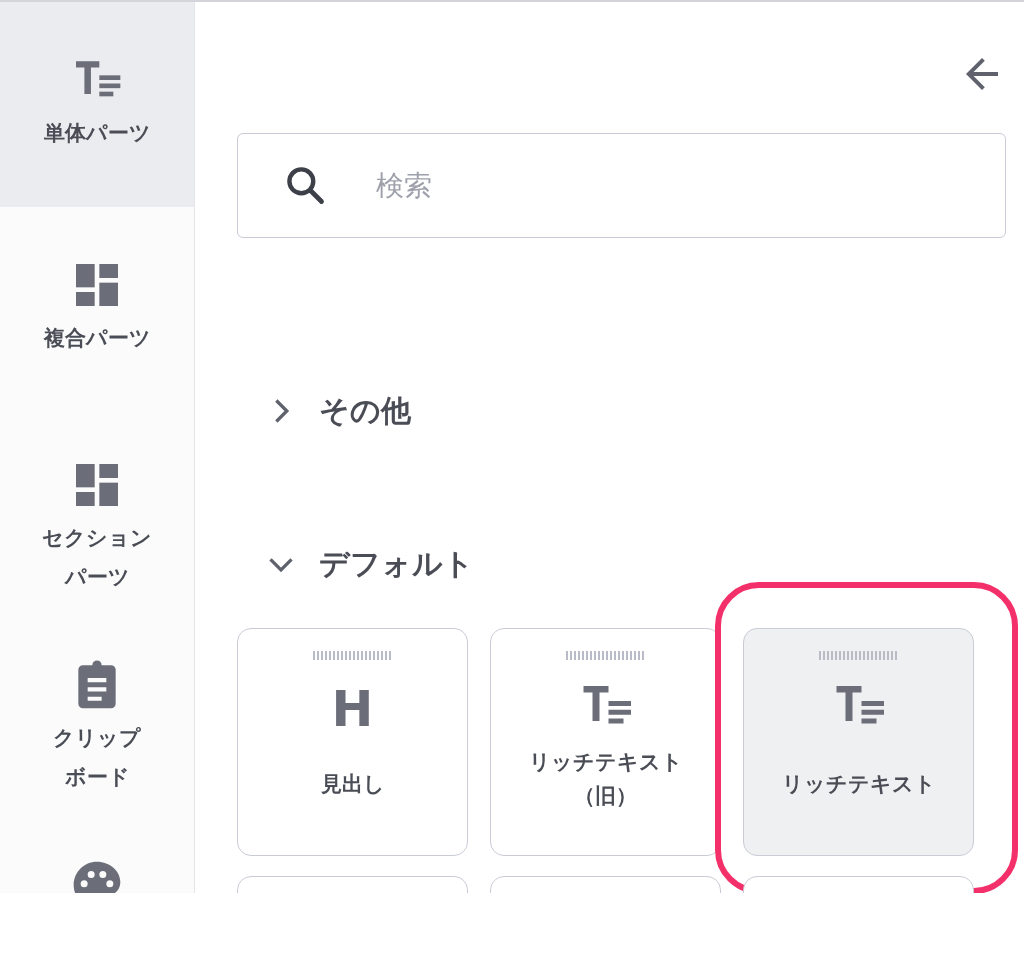 The height and width of the screenshot is (980, 1024). I want to click on sidebar-item: 単体パーツ, so click(97, 104).